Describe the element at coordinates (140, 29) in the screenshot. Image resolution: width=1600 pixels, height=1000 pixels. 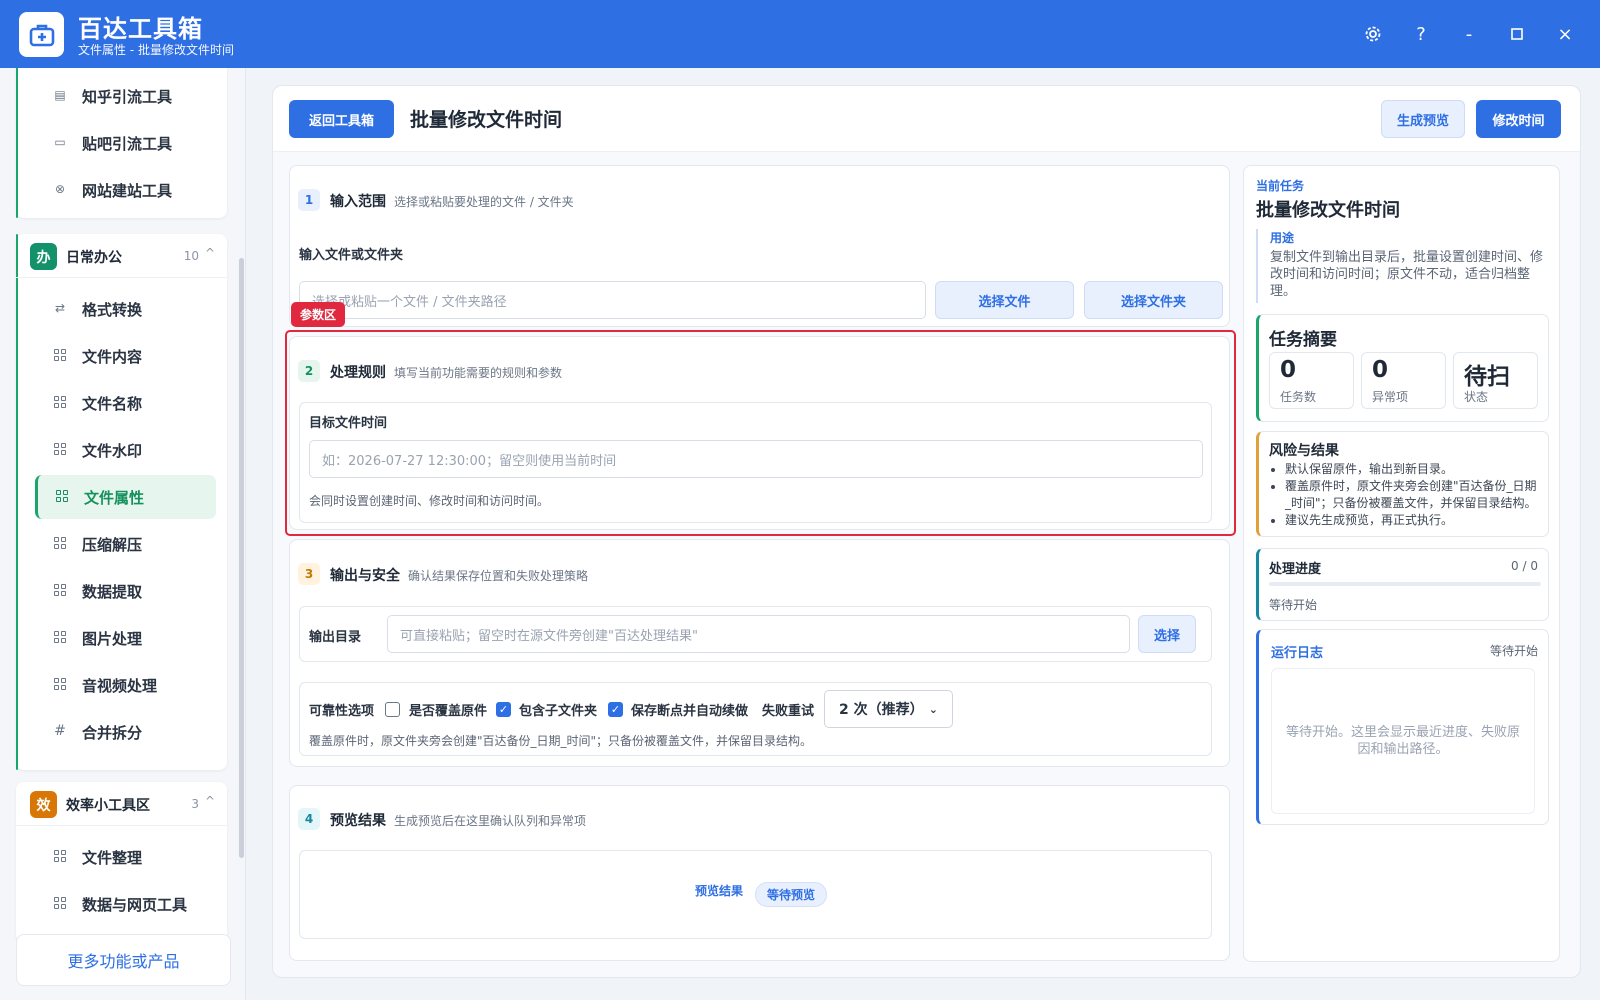
I see `app-title: 百达工具箱` at that location.